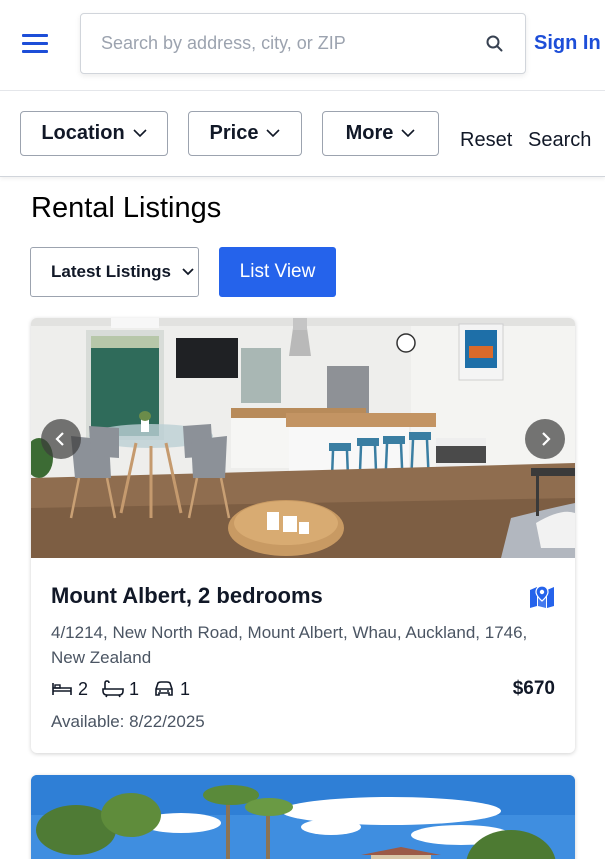  I want to click on listing-features: 2 1 1, so click(127, 689).